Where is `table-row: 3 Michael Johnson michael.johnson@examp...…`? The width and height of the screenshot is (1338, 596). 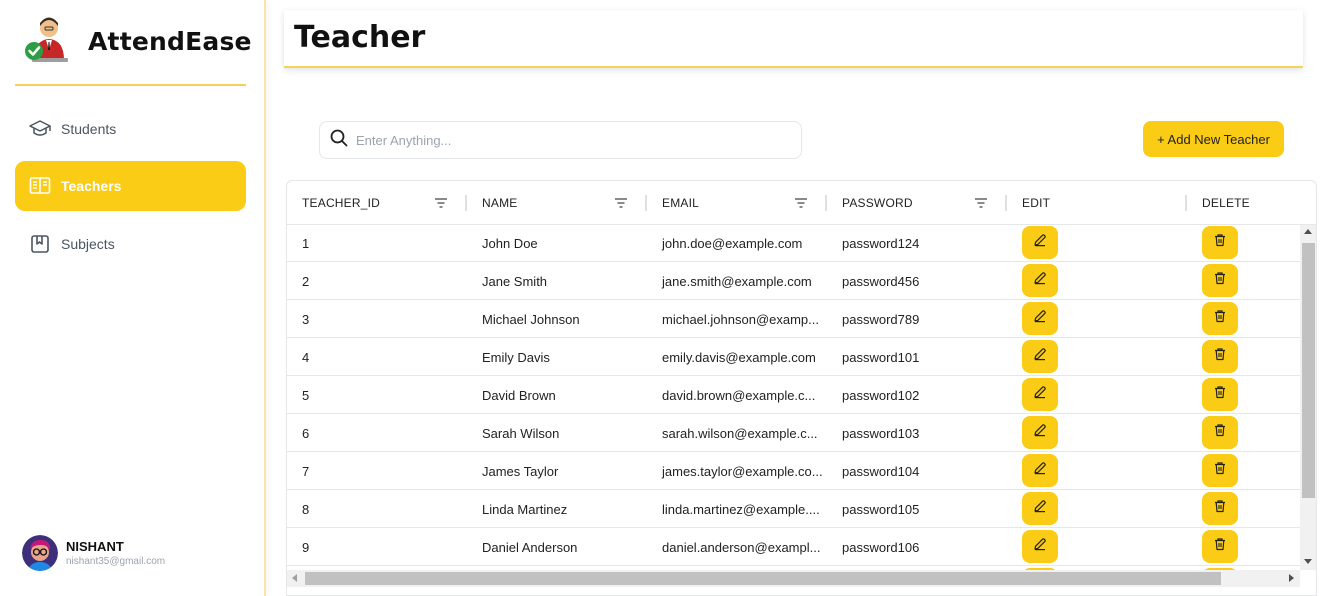
table-row: 3 Michael Johnson michael.johnson@examp...… is located at coordinates (793, 319).